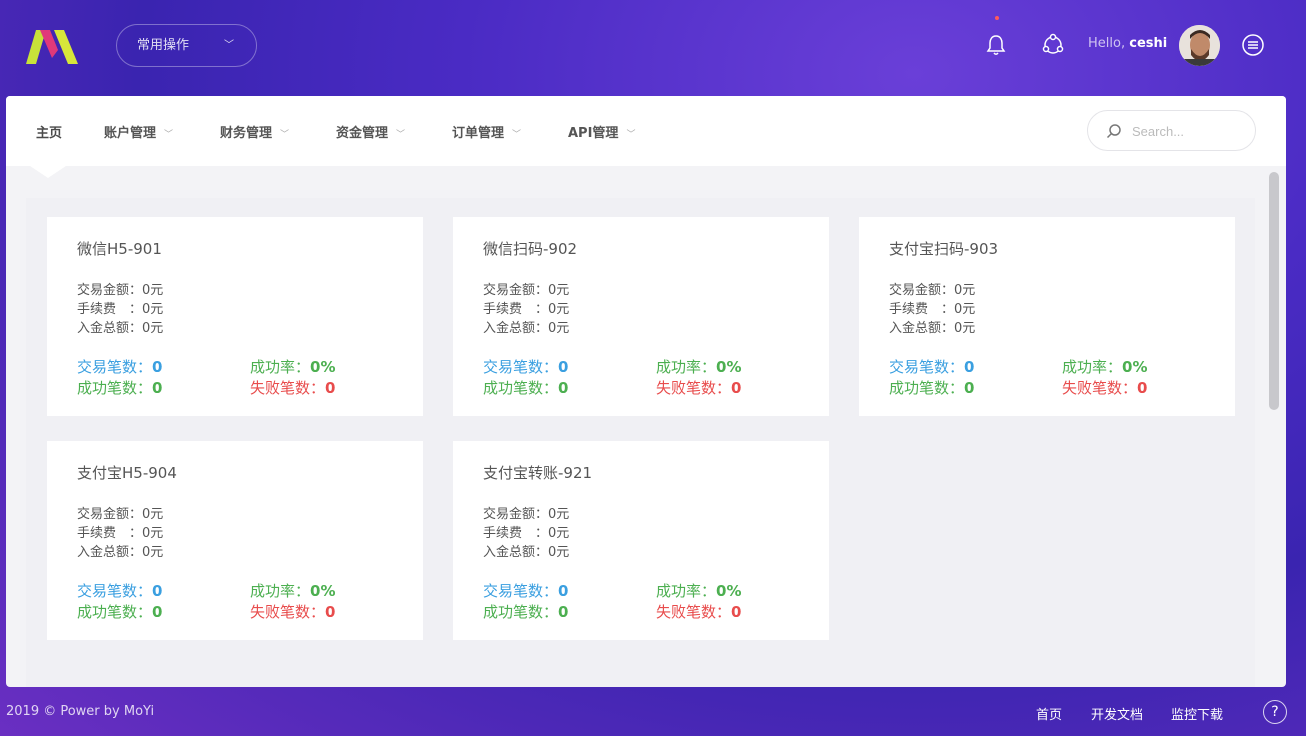 The height and width of the screenshot is (736, 1306). What do you see at coordinates (1127, 43) in the screenshot?
I see `user-greeting: Hello, ceshi` at bounding box center [1127, 43].